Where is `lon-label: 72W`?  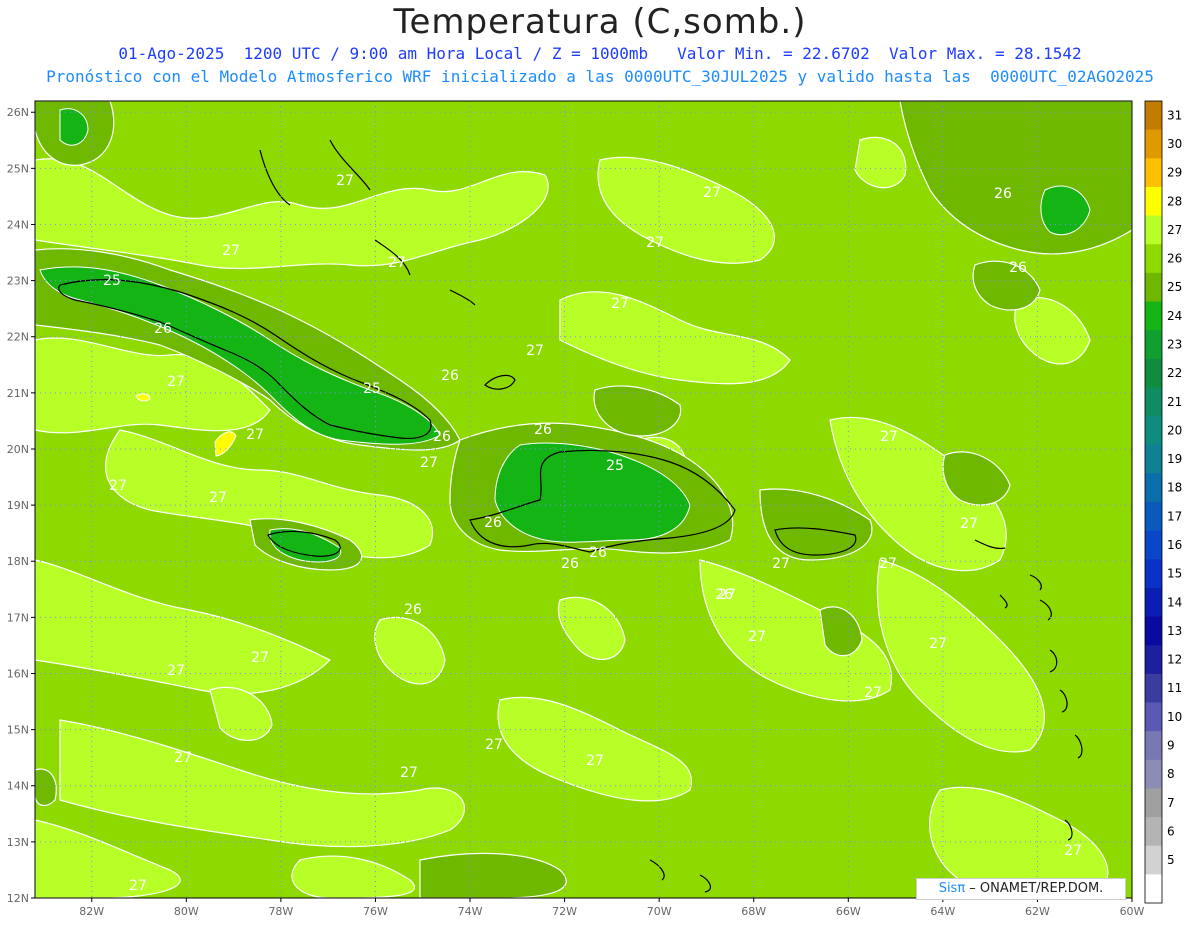
lon-label: 72W is located at coordinates (564, 911).